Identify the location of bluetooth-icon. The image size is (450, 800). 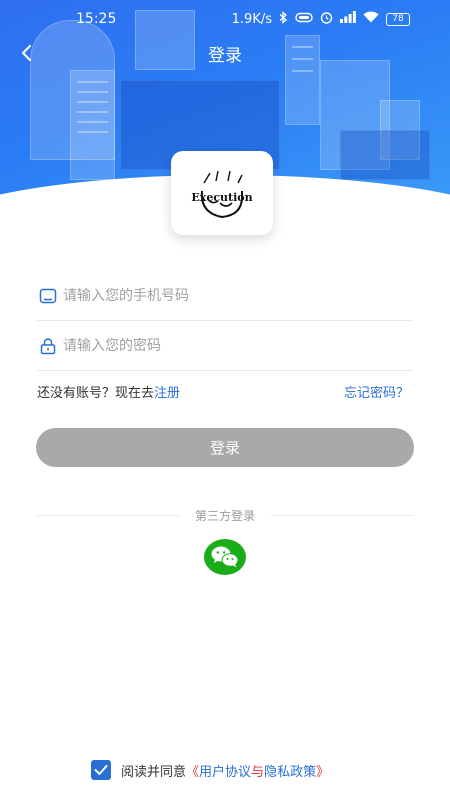
(283, 19).